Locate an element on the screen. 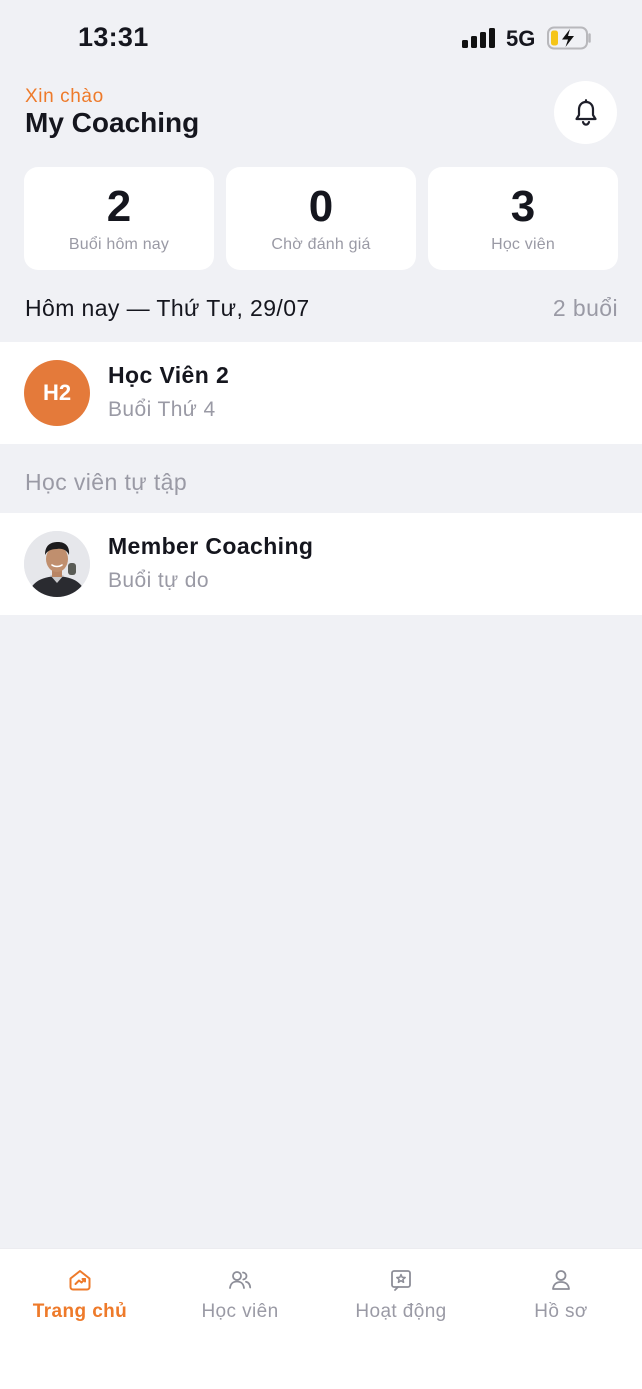 Image resolution: width=642 pixels, height=1389 pixels. session-detail: Buổi Thứ 4 is located at coordinates (162, 409).